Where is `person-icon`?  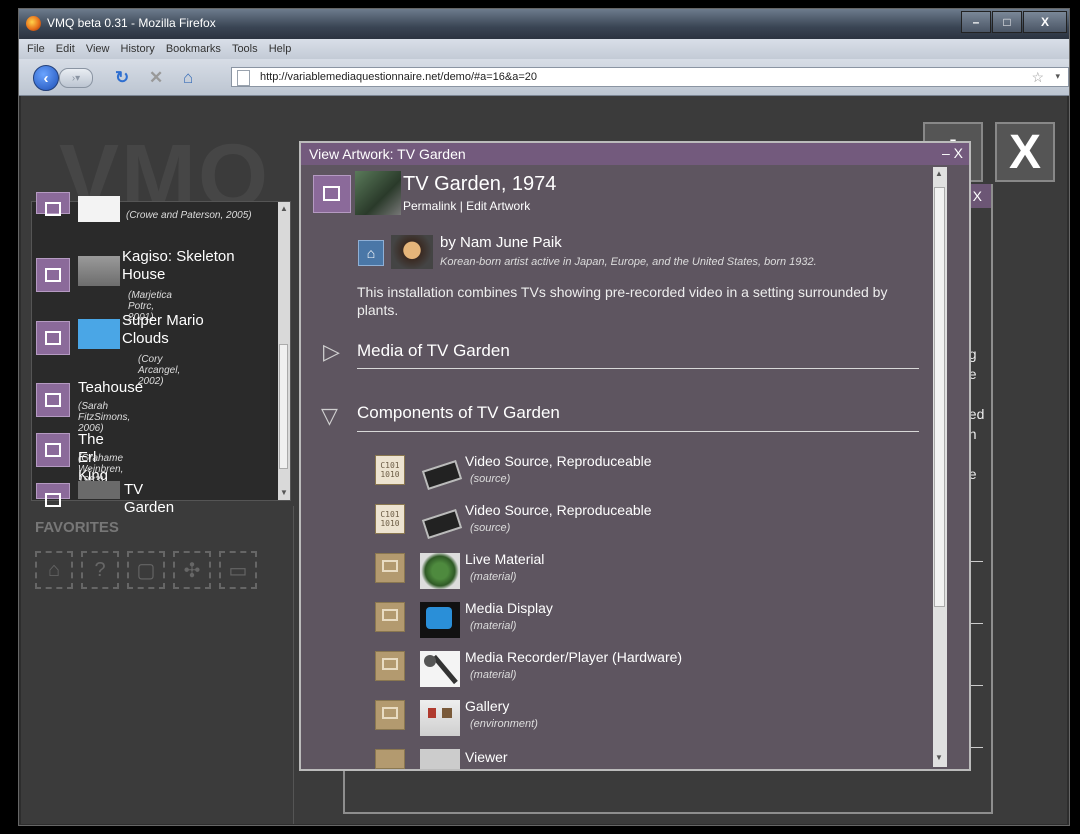 person-icon is located at coordinates (390, 759).